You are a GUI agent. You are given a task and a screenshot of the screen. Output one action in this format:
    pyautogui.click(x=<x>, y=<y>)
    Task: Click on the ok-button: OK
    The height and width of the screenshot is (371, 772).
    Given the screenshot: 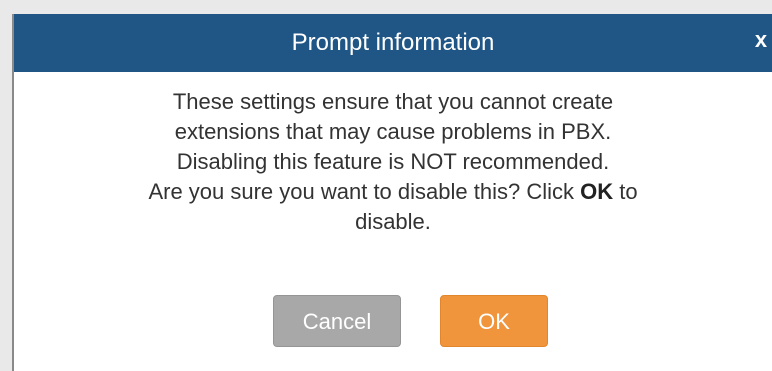 What is the action you would take?
    pyautogui.click(x=494, y=321)
    